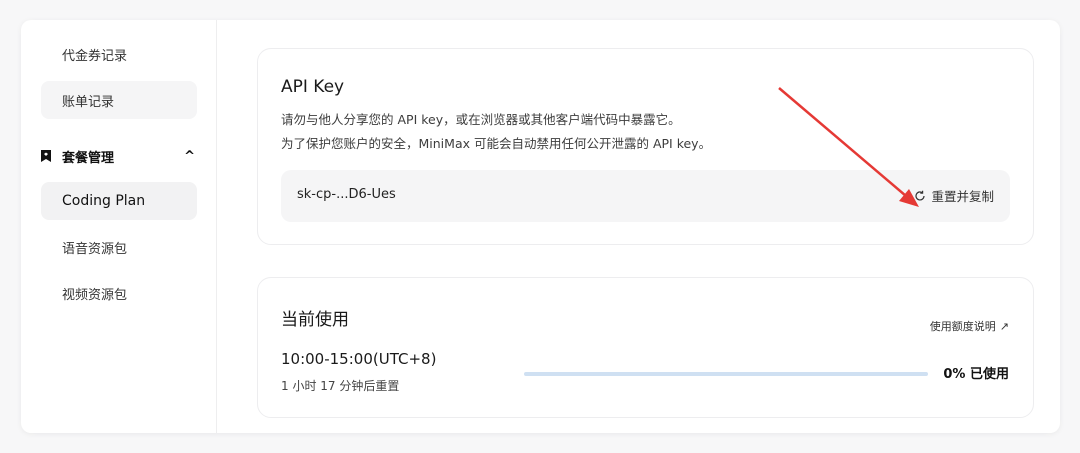 This screenshot has height=453, width=1080. Describe the element at coordinates (46, 156) in the screenshot. I see `bookmark-icon` at that location.